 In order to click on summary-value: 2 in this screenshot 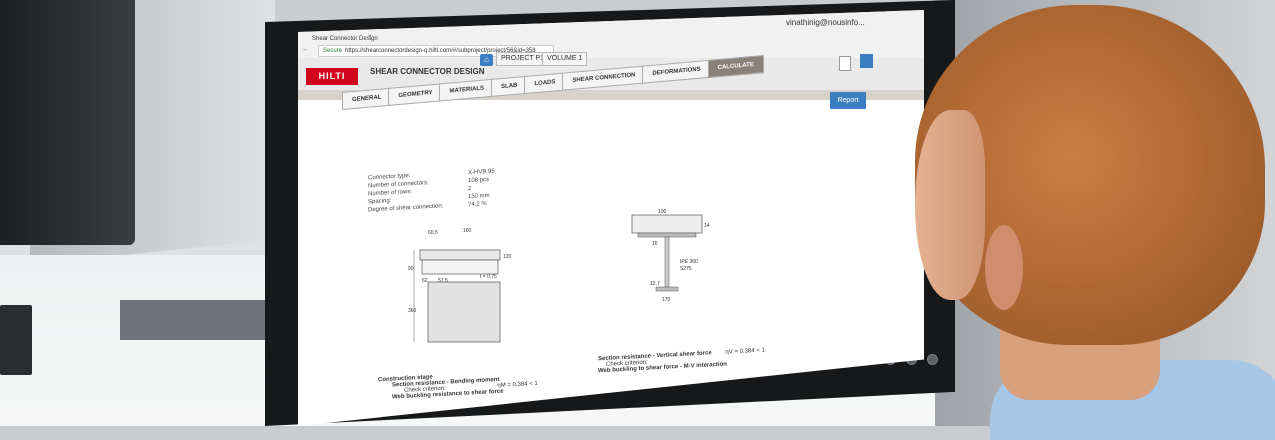, I will do `click(470, 189)`.